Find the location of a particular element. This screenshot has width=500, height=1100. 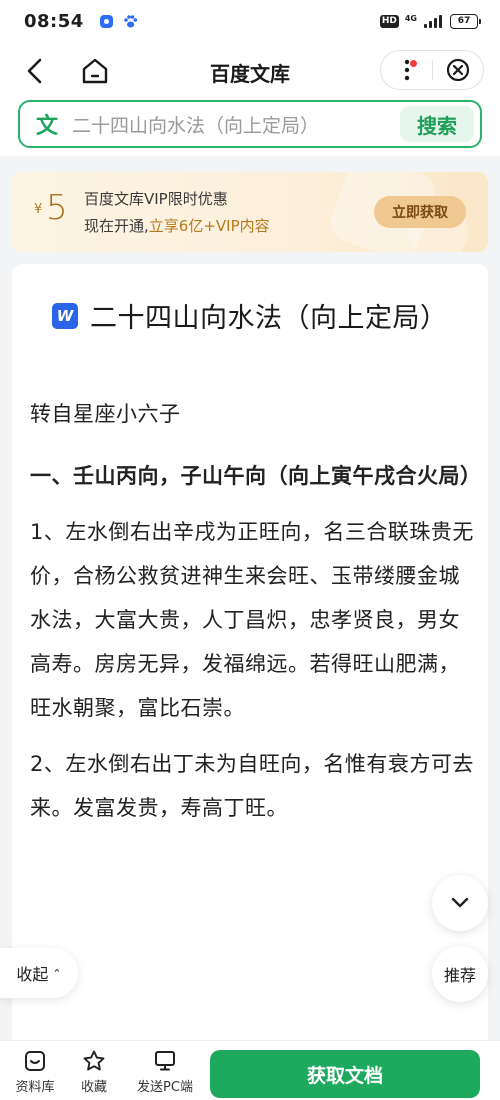

mini-program-capsule is located at coordinates (432, 70).